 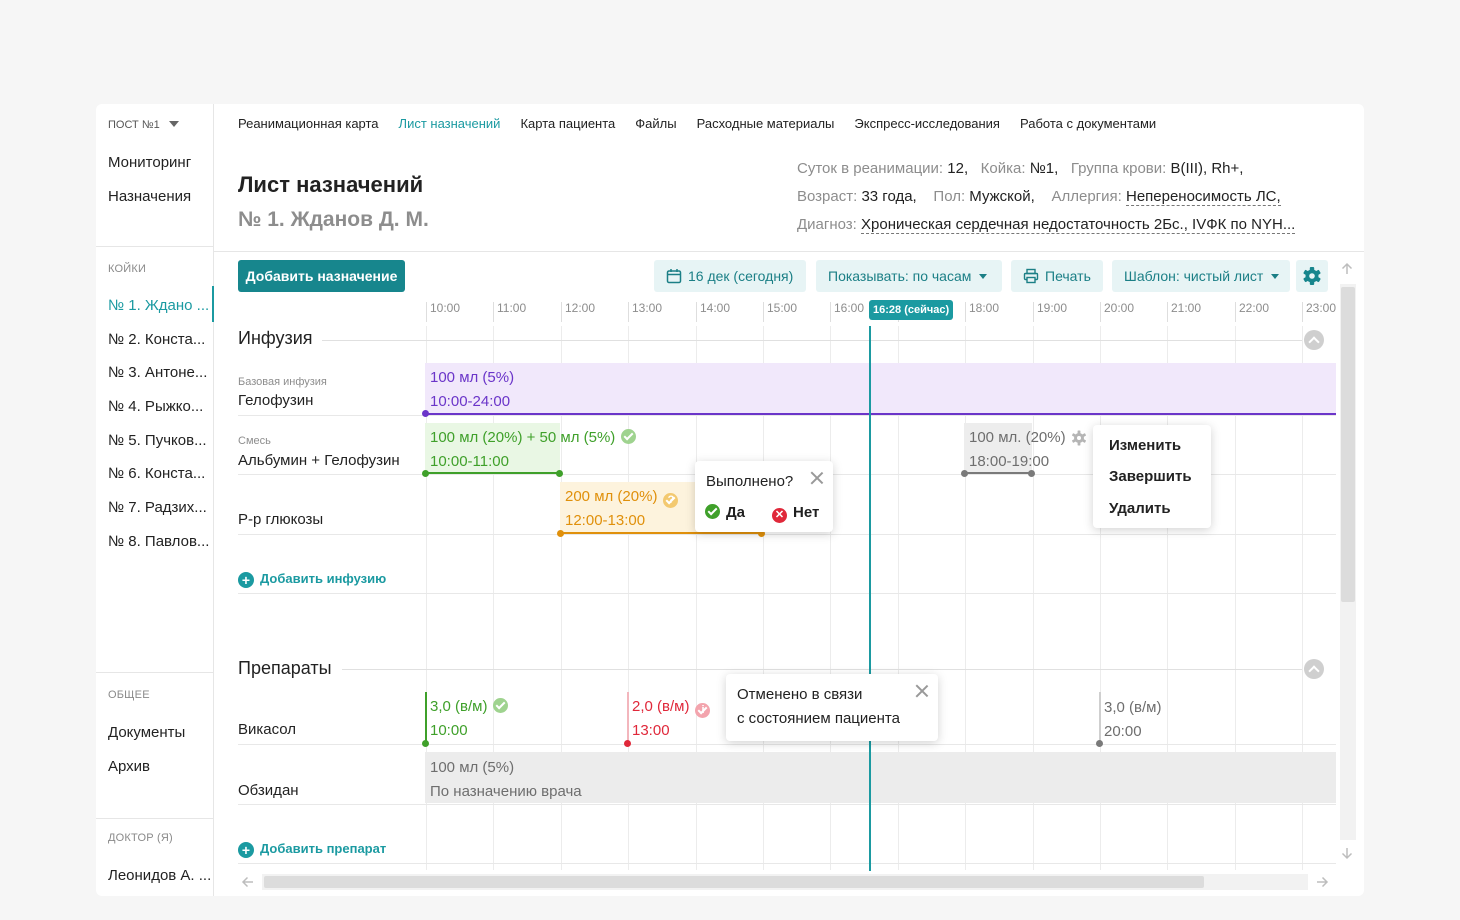 What do you see at coordinates (651, 730) in the screenshot?
I see `dose-time: 13:00` at bounding box center [651, 730].